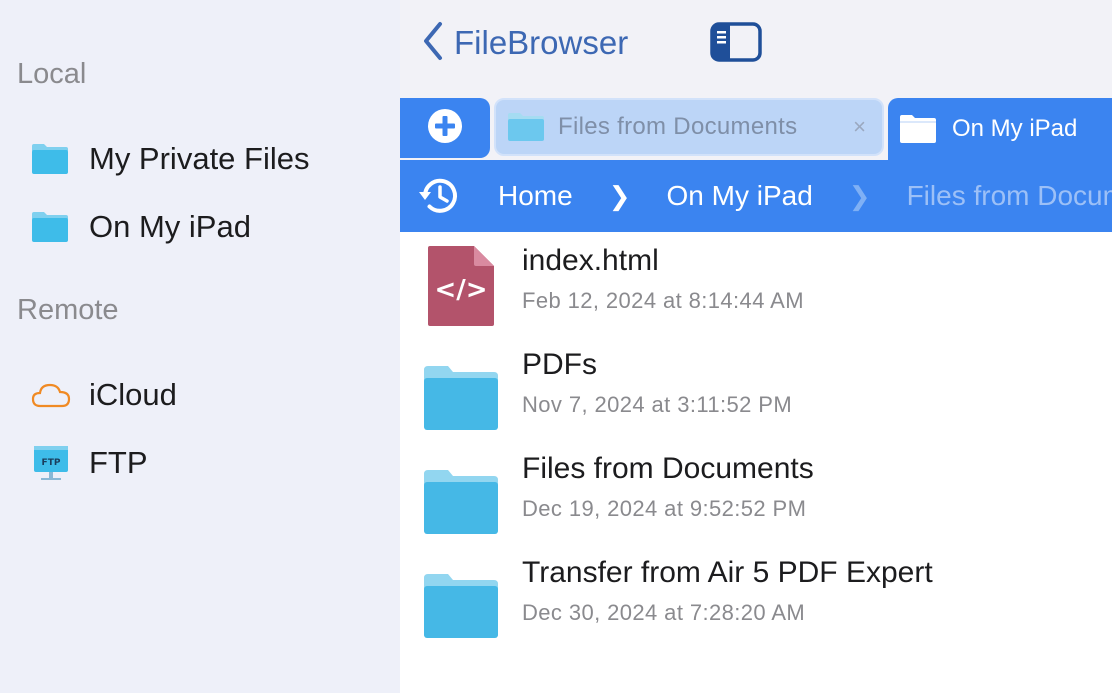 The height and width of the screenshot is (693, 1112). What do you see at coordinates (859, 127) in the screenshot?
I see `close-tab-icon: ×` at bounding box center [859, 127].